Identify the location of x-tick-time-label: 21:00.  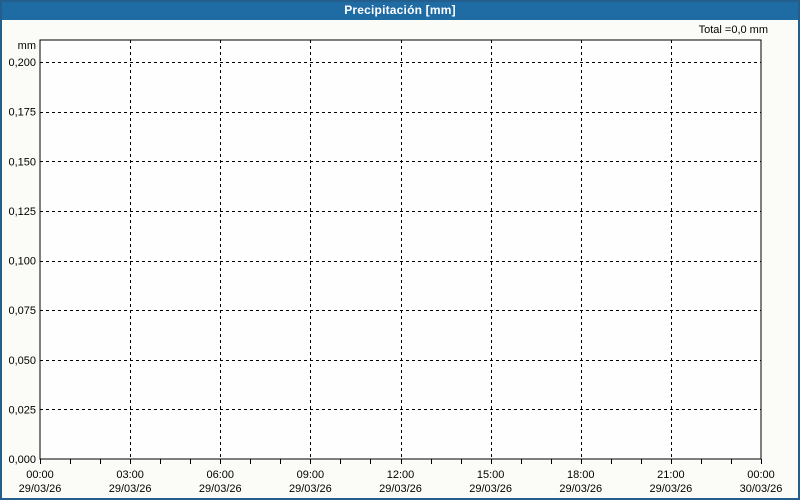
(671, 475).